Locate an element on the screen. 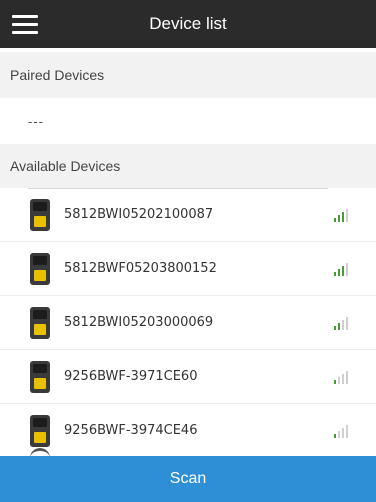 This screenshot has height=502, width=376. available-devices-heading: Available Devices is located at coordinates (188, 166).